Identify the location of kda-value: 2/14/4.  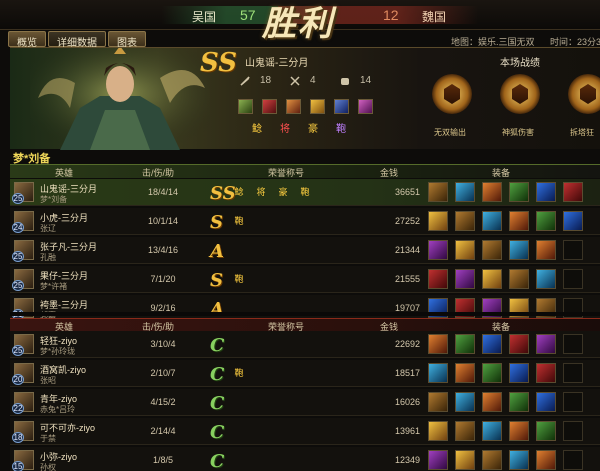
(163, 431).